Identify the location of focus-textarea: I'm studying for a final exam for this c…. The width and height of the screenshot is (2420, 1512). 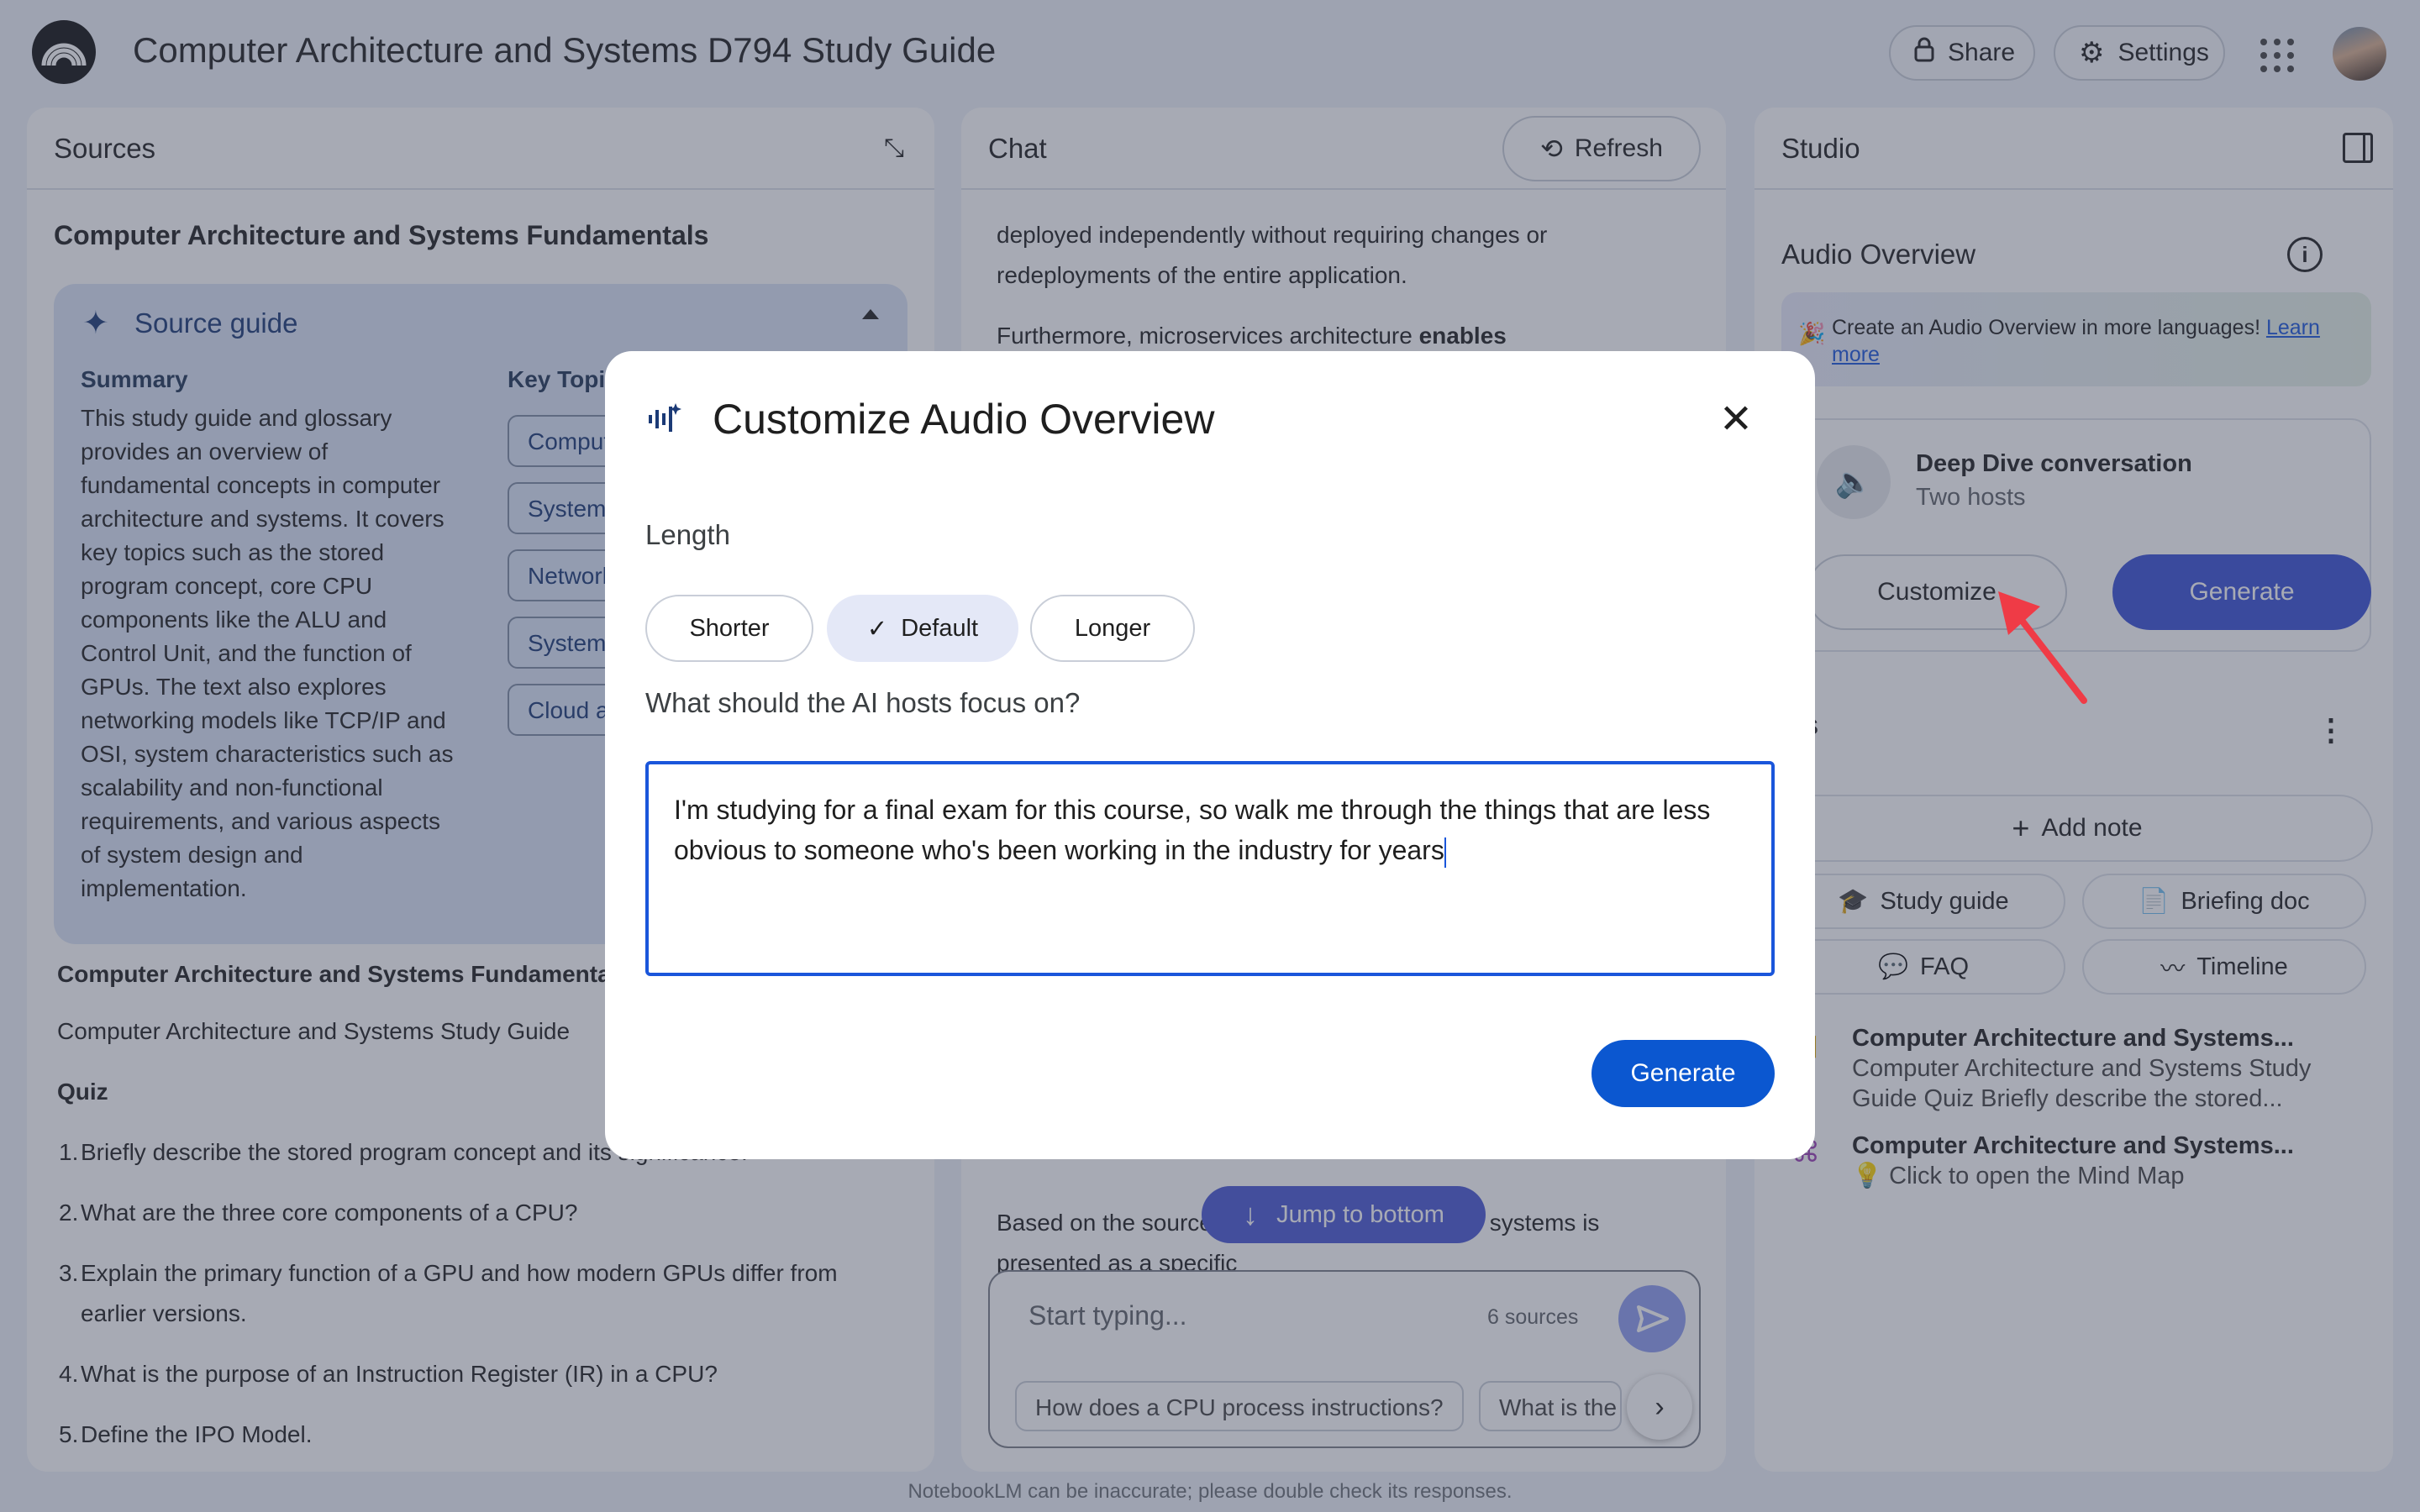
(1210, 868).